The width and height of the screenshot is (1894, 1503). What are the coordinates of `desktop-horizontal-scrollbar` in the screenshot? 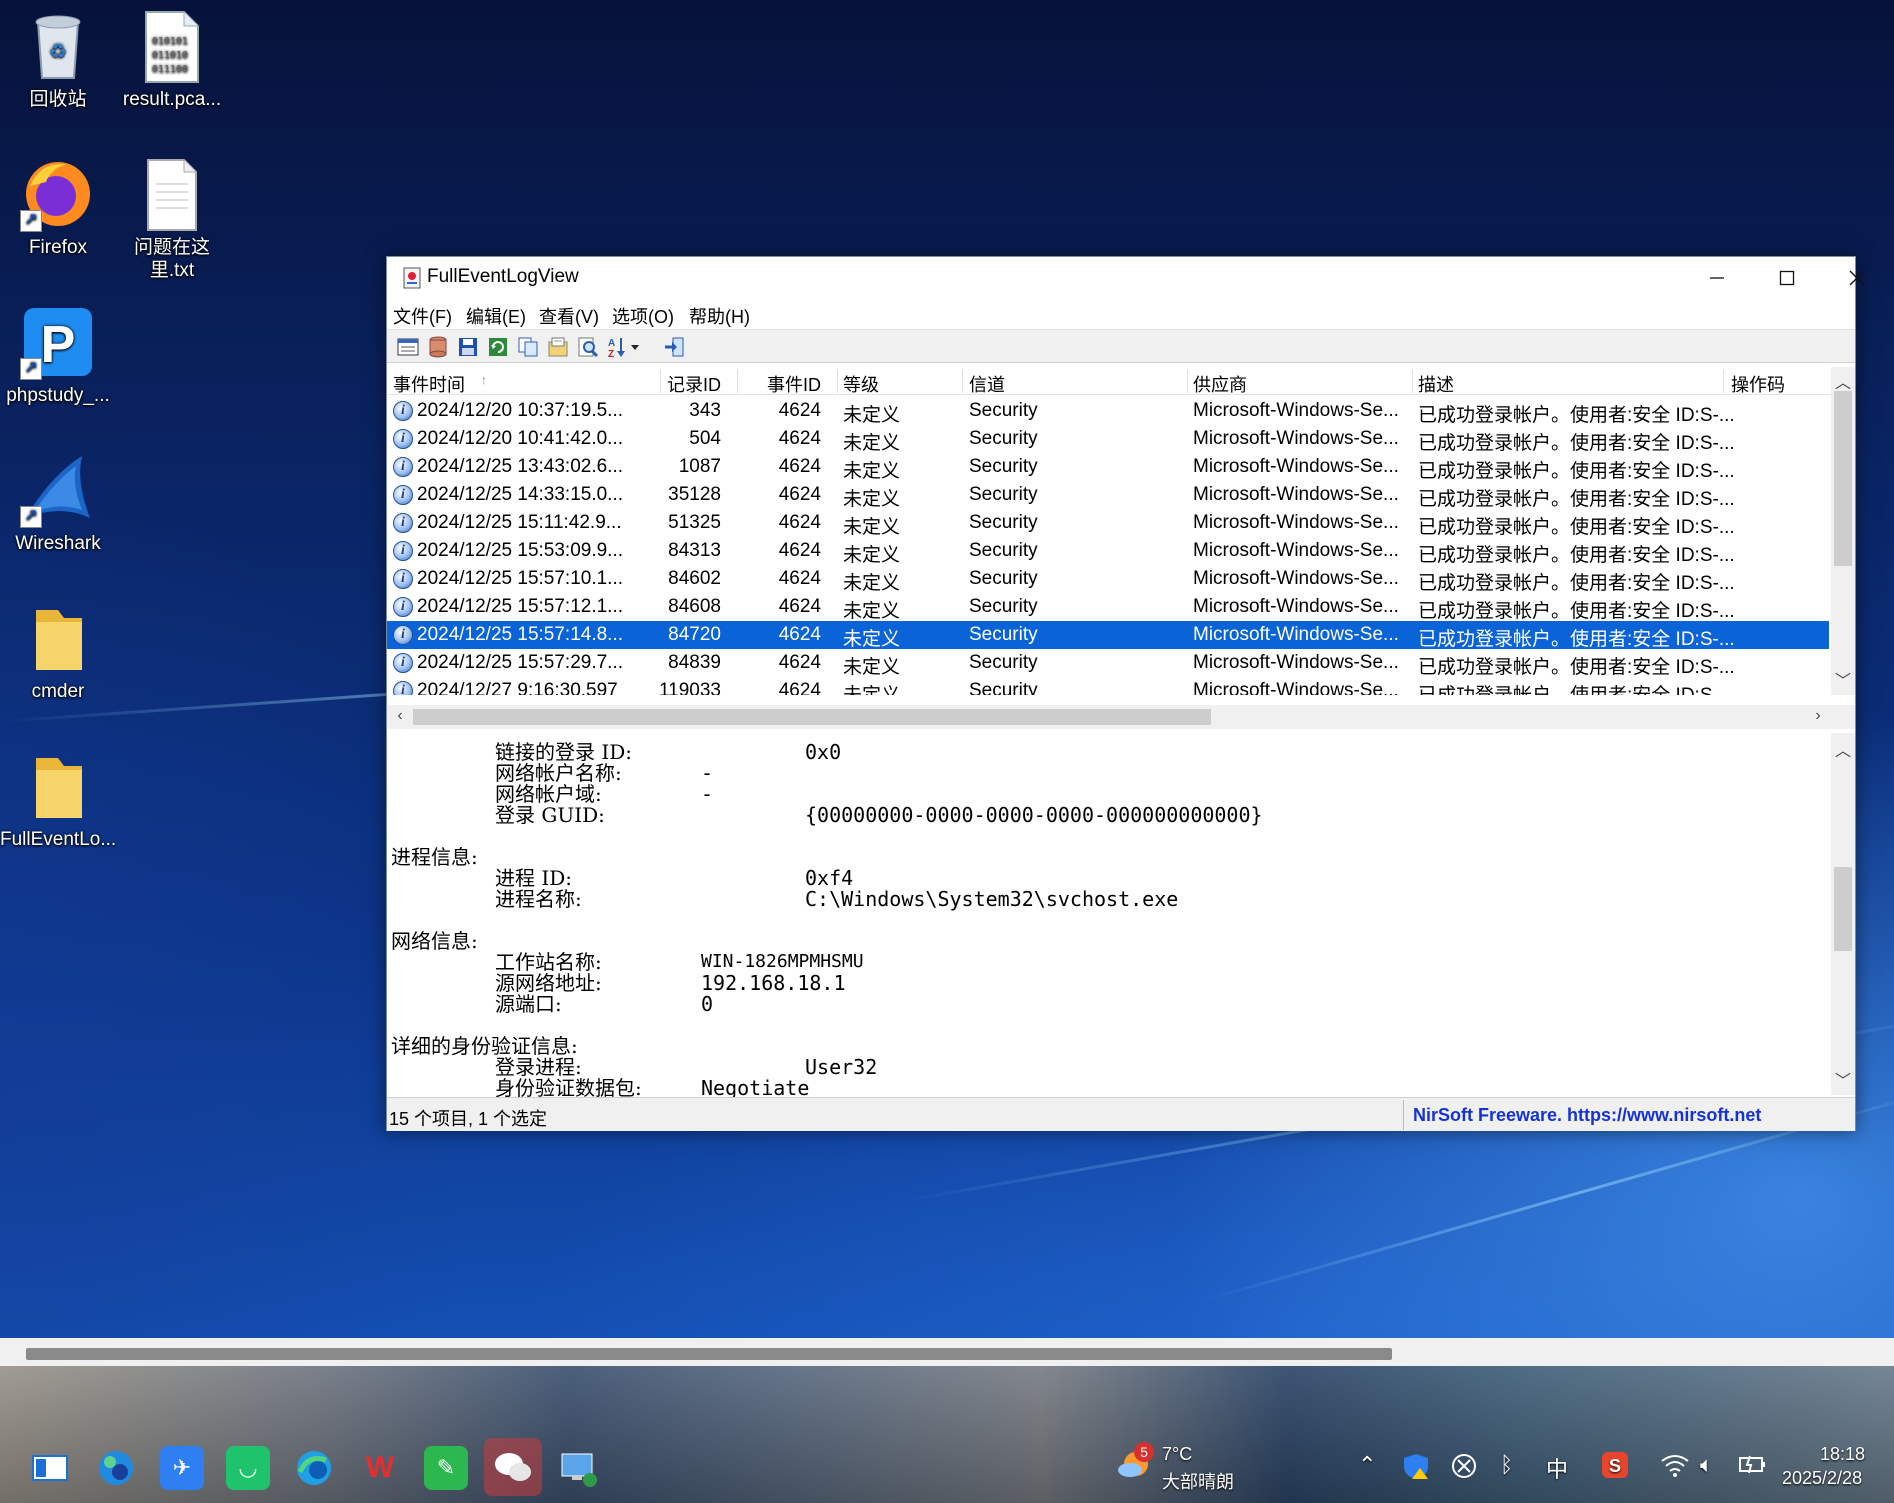 It's located at (947, 1352).